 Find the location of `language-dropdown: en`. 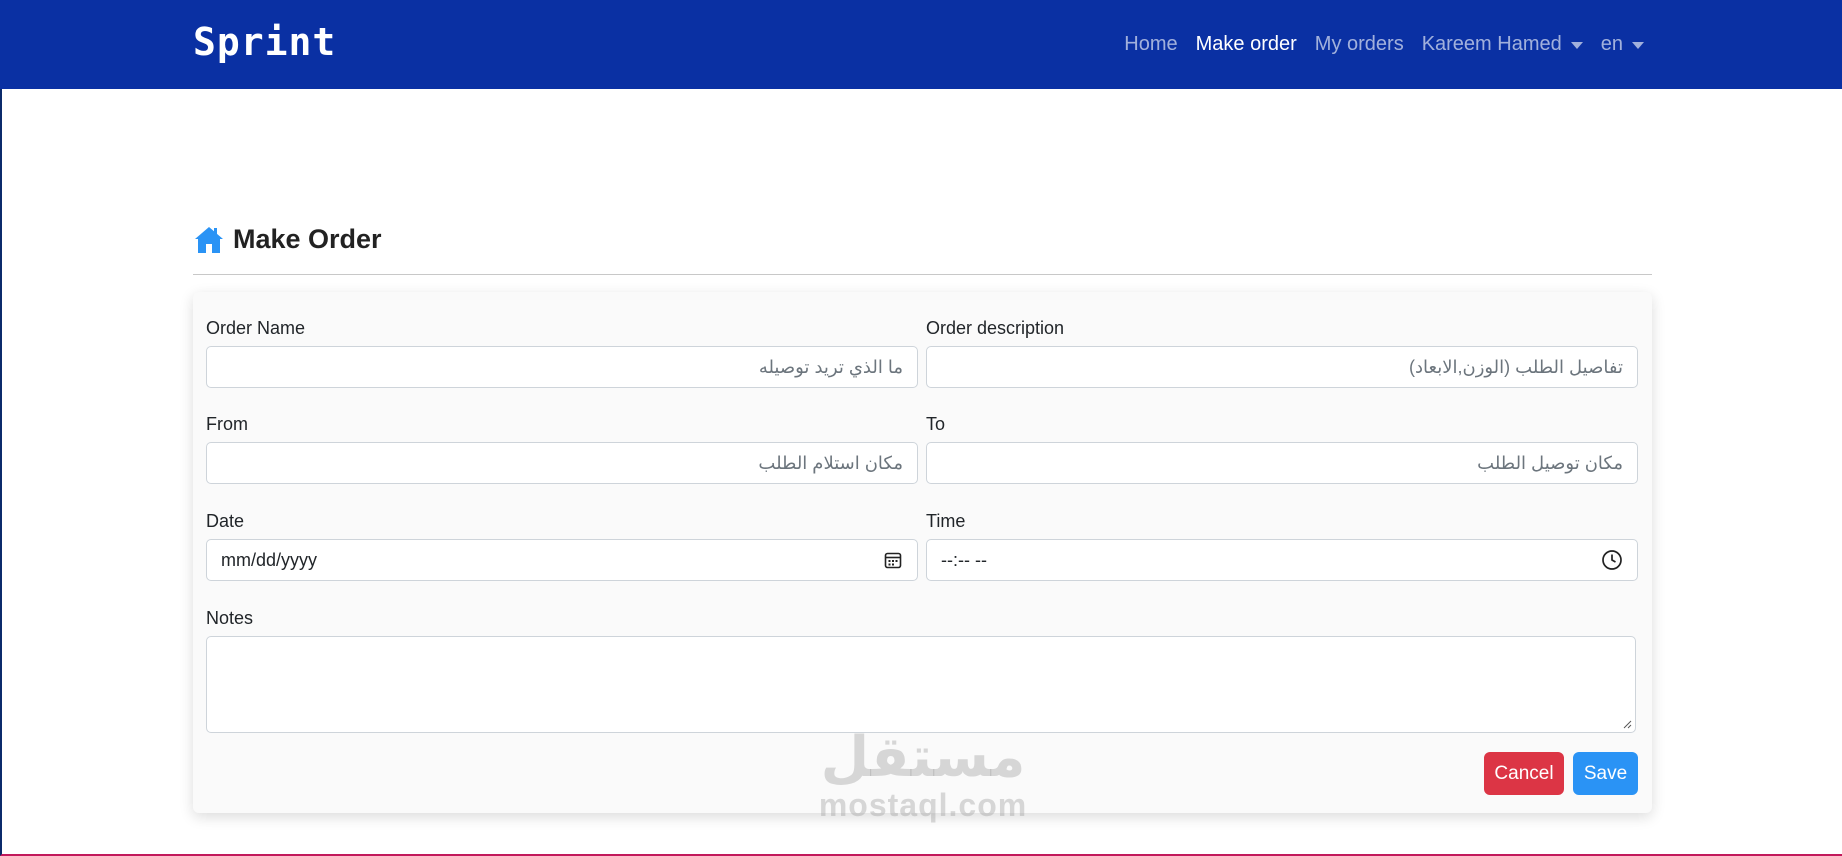

language-dropdown: en is located at coordinates (1622, 44).